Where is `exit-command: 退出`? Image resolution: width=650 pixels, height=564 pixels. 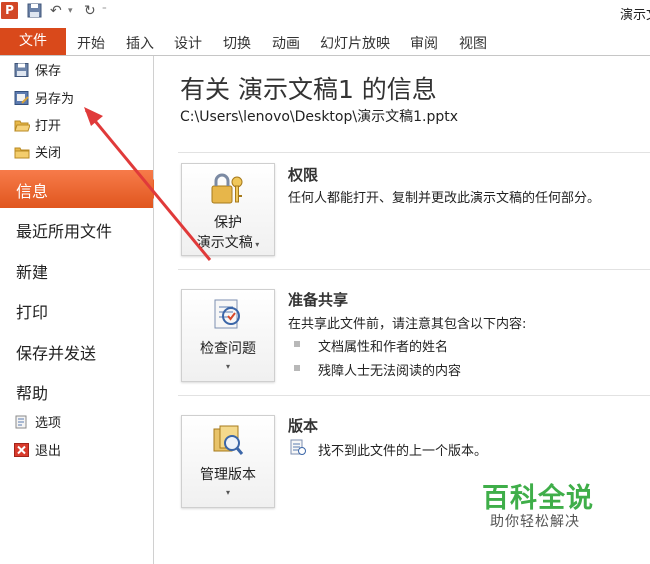
exit-command: 退出 is located at coordinates (37, 452).